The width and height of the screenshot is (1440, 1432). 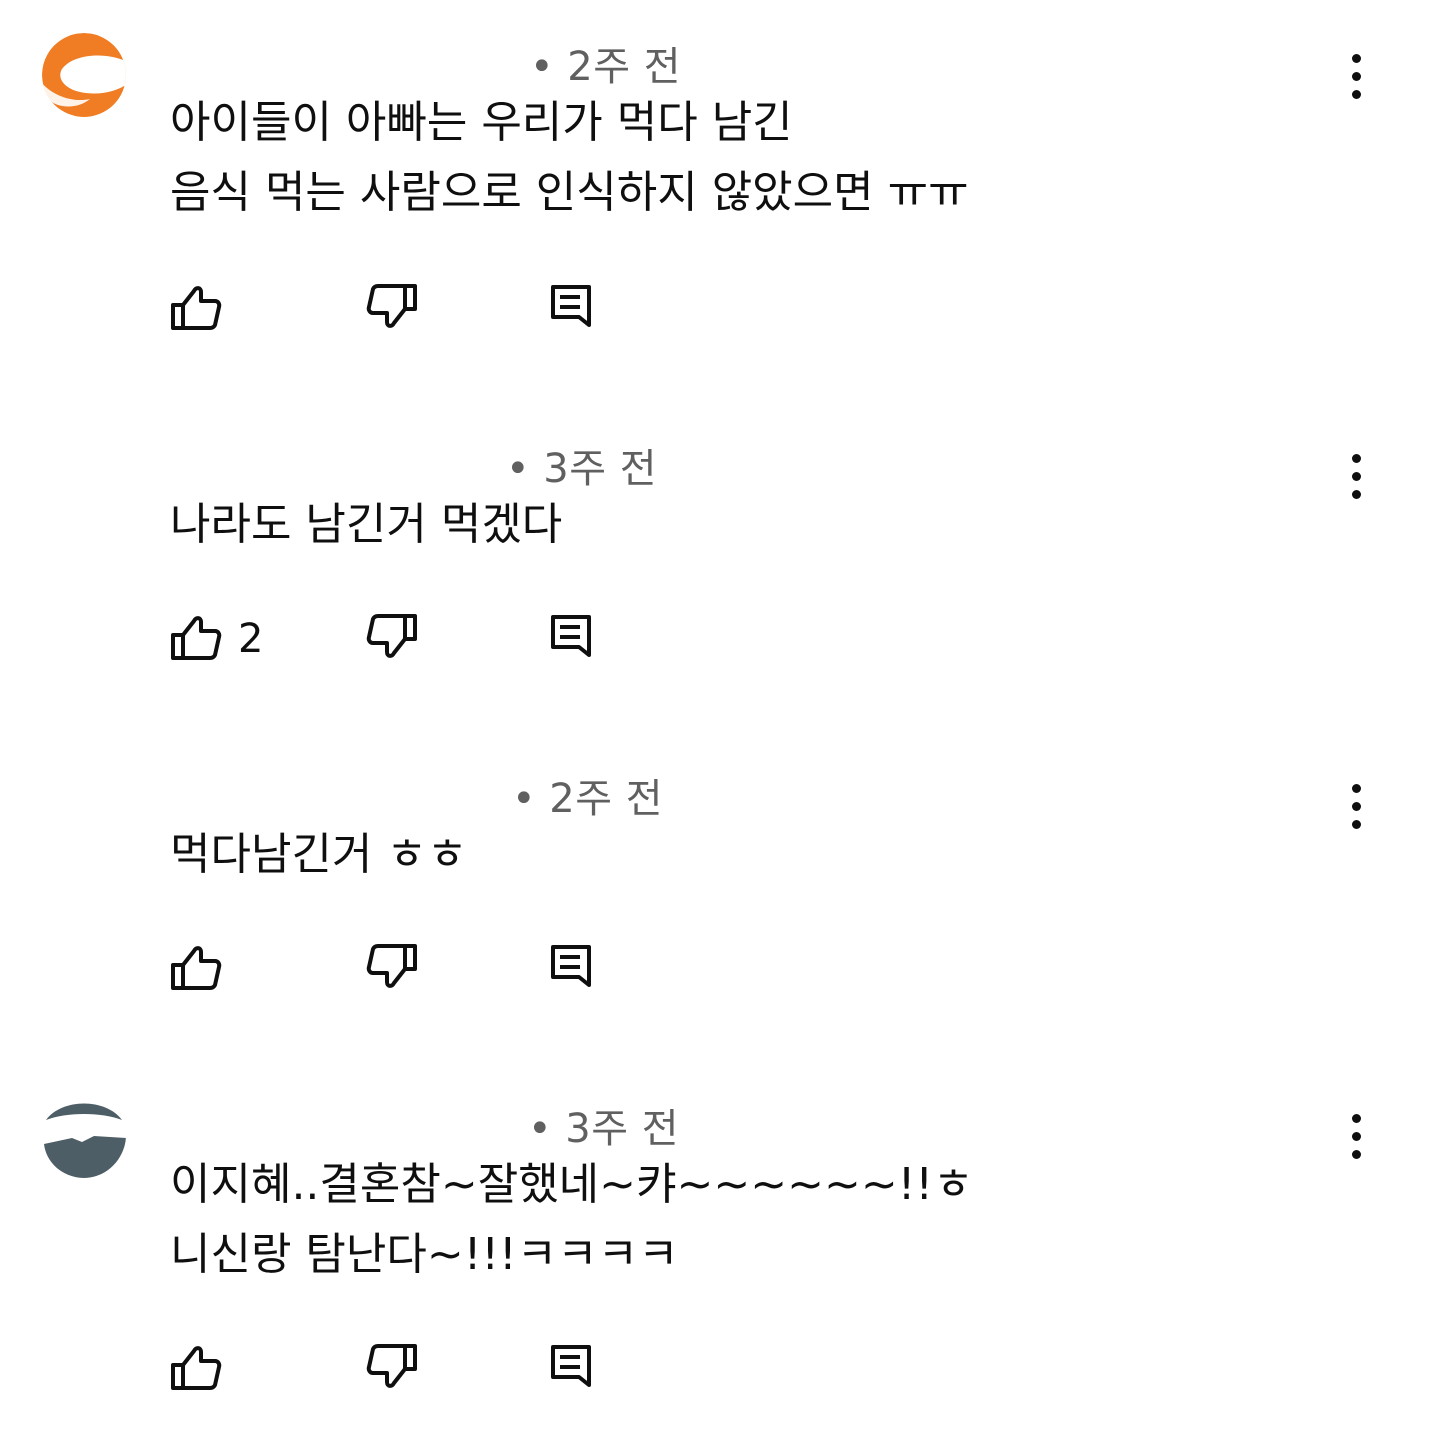 I want to click on comment-actions: 2, so click(x=390, y=639).